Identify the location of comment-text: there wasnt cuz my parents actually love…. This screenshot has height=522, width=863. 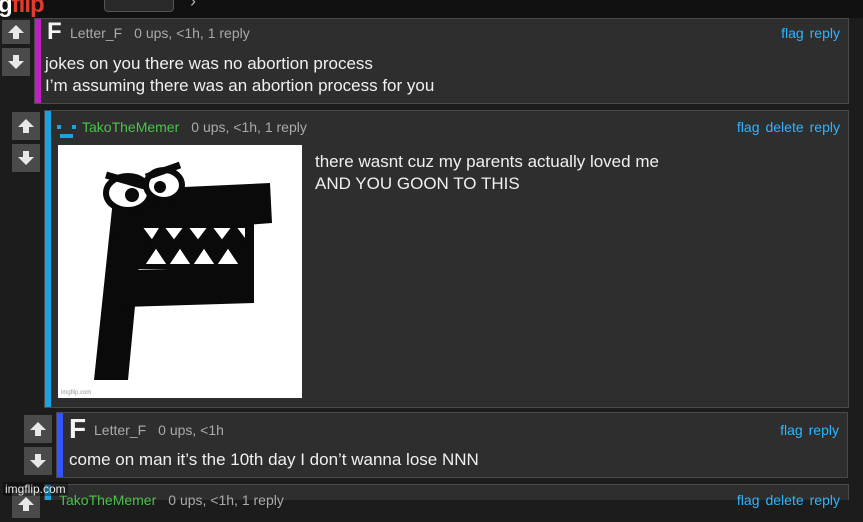
(487, 173).